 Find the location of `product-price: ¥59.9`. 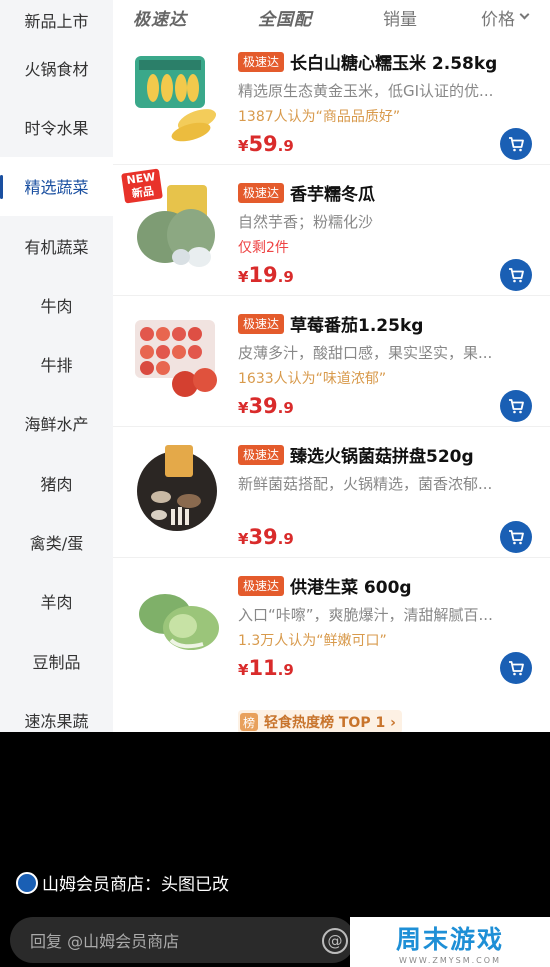

product-price: ¥59.9 is located at coordinates (266, 144).